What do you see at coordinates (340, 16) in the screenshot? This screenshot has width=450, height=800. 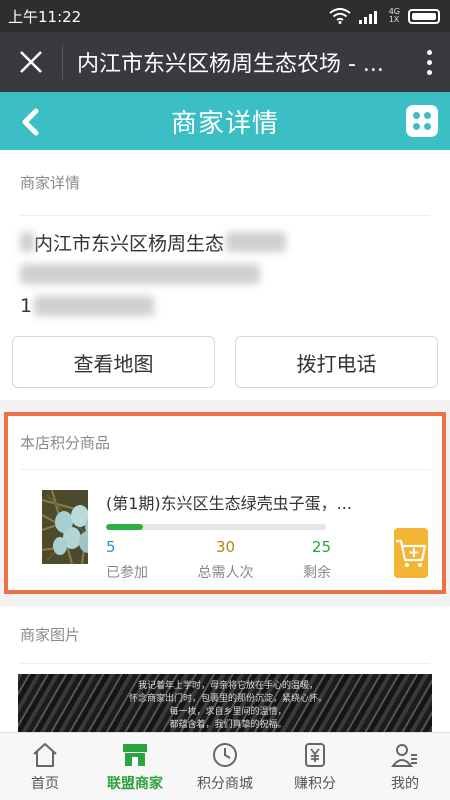 I see `wifi-icon` at bounding box center [340, 16].